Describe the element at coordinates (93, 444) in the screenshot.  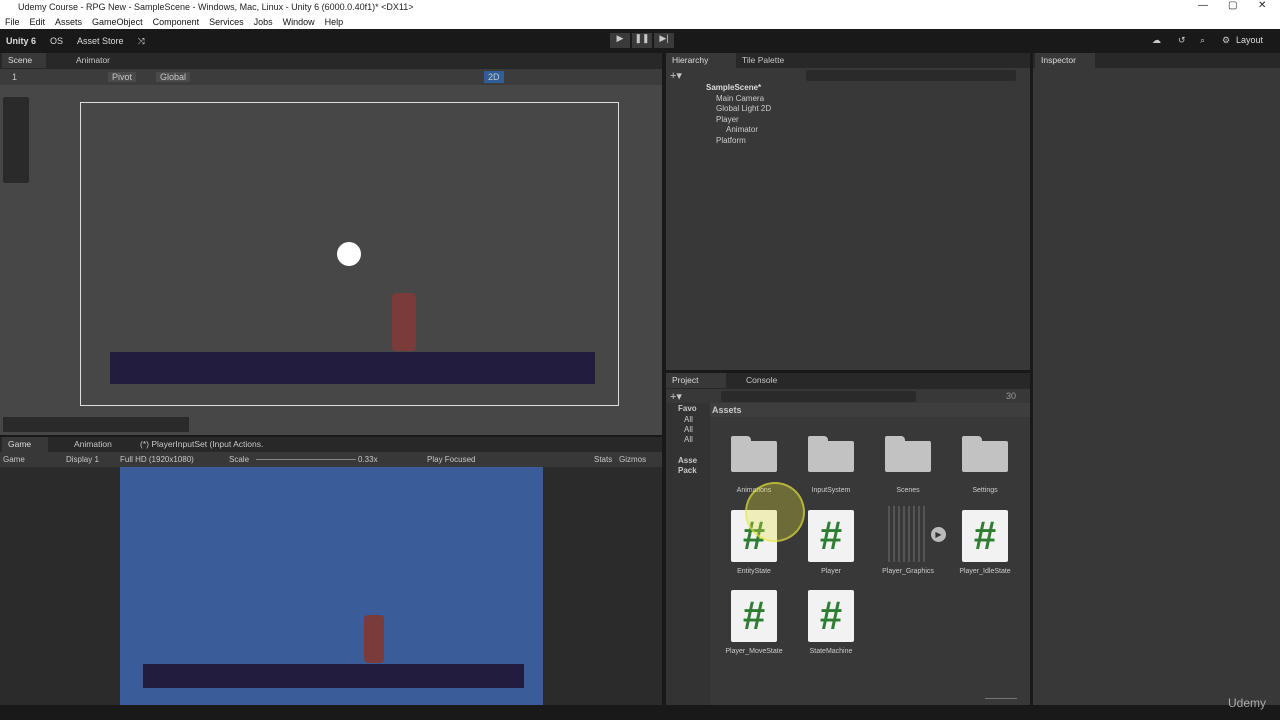
I see `tab-animation: Animation` at that location.